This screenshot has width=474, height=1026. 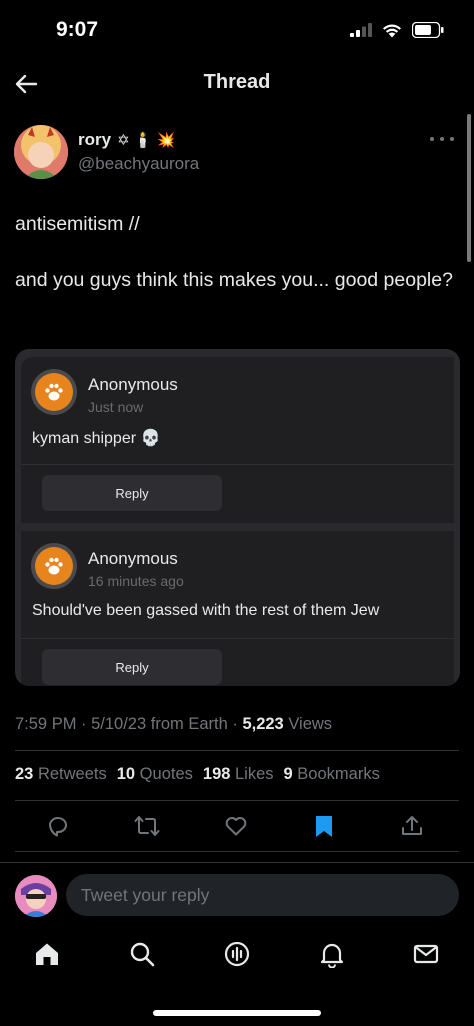 What do you see at coordinates (36, 896) in the screenshot?
I see `my-avatar` at bounding box center [36, 896].